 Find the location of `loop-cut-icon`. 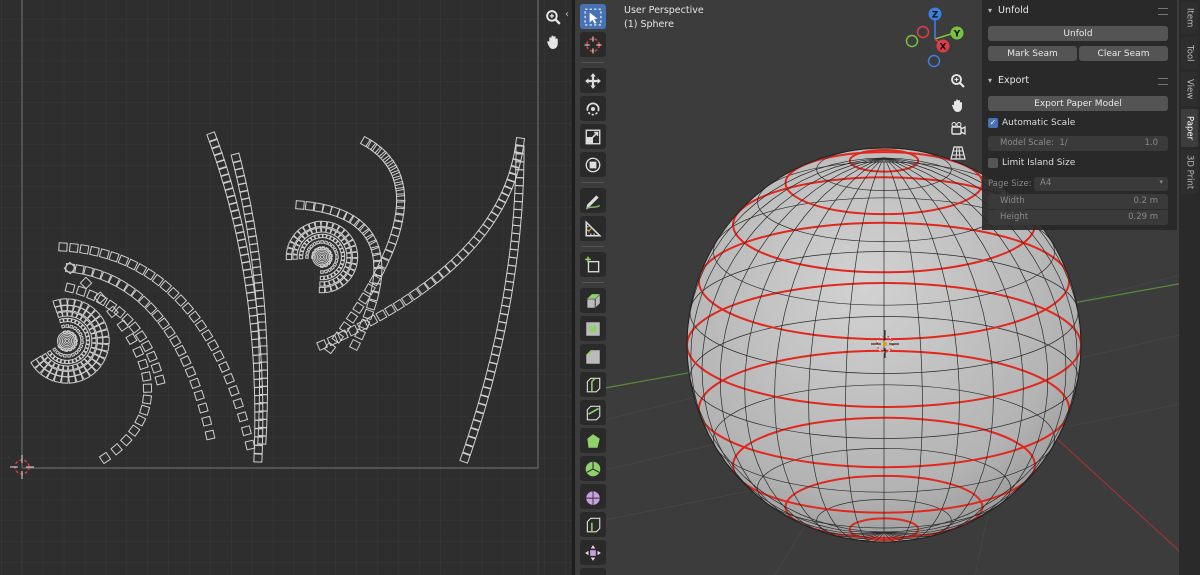

loop-cut-icon is located at coordinates (593, 384).